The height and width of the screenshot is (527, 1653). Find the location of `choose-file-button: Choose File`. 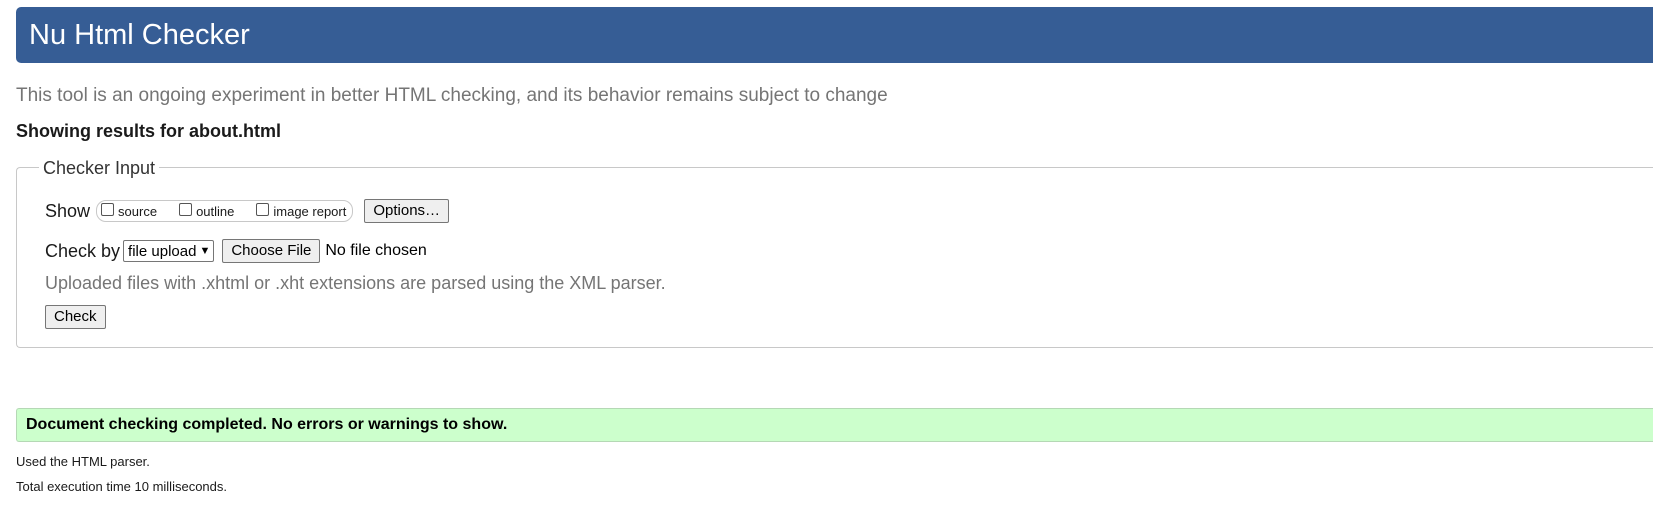

choose-file-button: Choose File is located at coordinates (271, 251).